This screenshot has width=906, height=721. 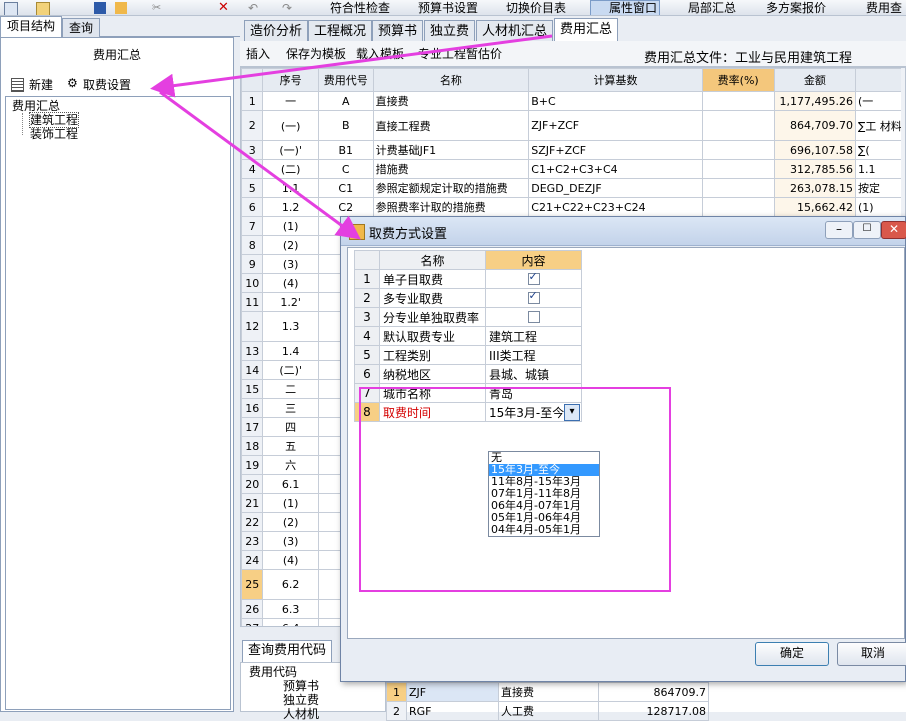 I want to click on row-index: 5, so click(x=252, y=188).